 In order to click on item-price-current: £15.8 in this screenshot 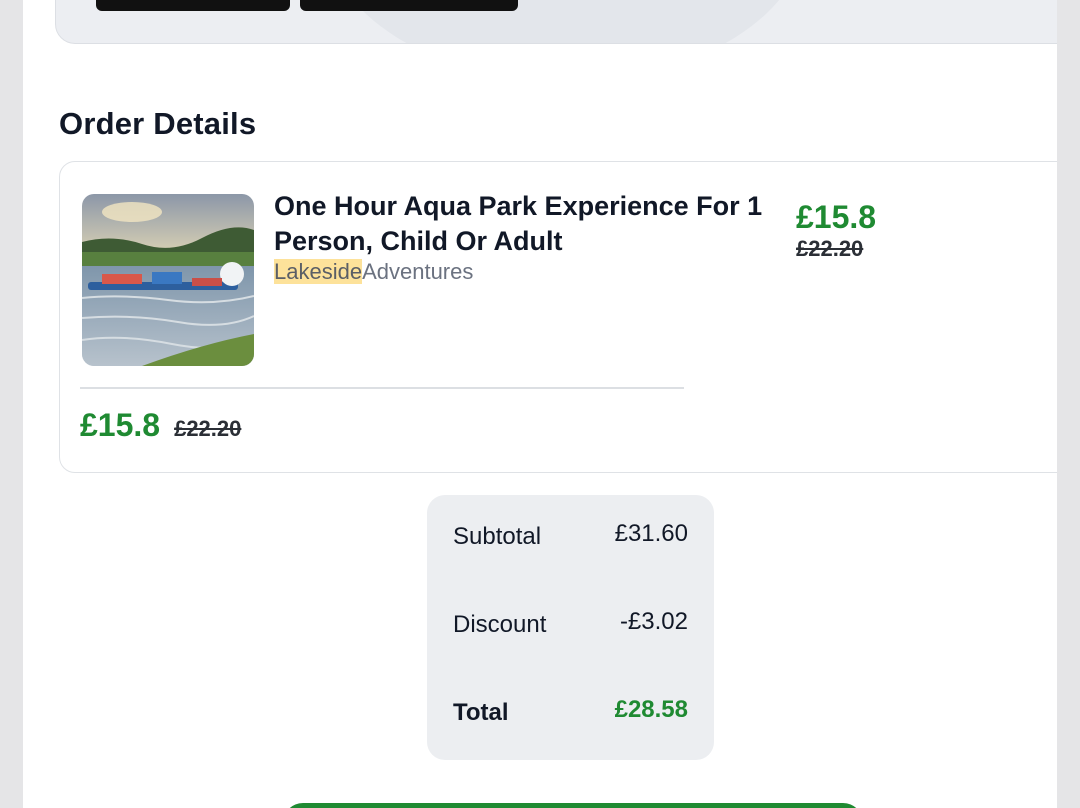, I will do `click(836, 217)`.